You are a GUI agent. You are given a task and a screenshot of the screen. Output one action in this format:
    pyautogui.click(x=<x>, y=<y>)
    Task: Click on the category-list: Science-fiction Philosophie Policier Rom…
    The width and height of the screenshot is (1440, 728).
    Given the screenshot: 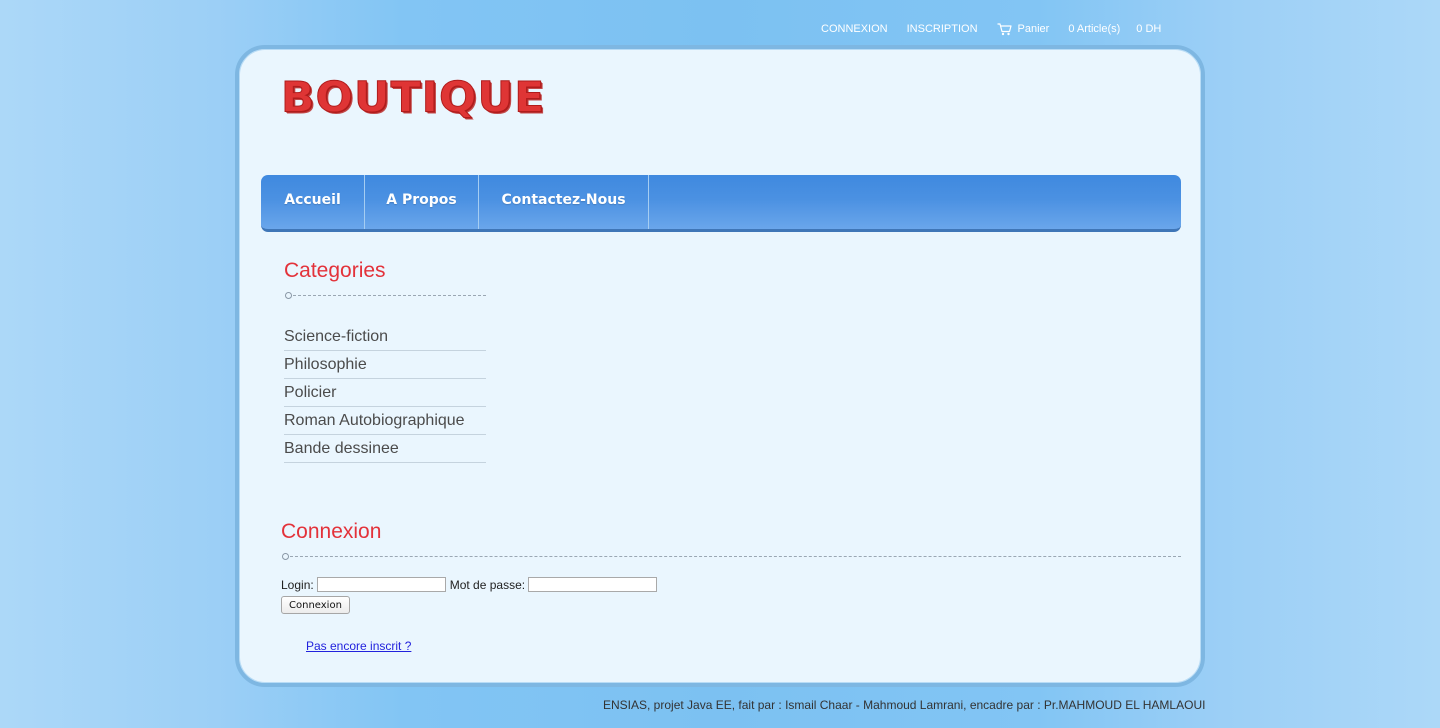 What is the action you would take?
    pyautogui.click(x=385, y=393)
    